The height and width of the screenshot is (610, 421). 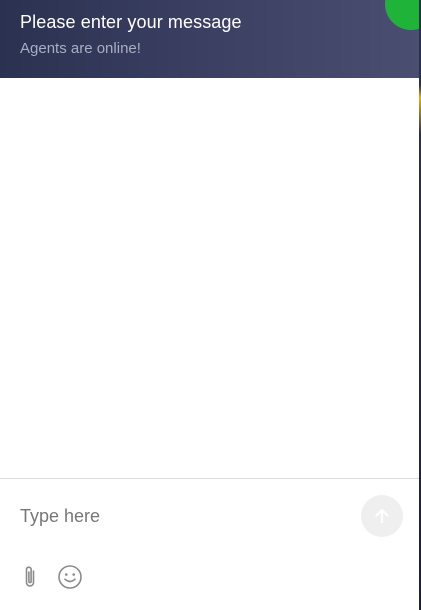 What do you see at coordinates (402, 15) in the screenshot?
I see `online-status-indicator` at bounding box center [402, 15].